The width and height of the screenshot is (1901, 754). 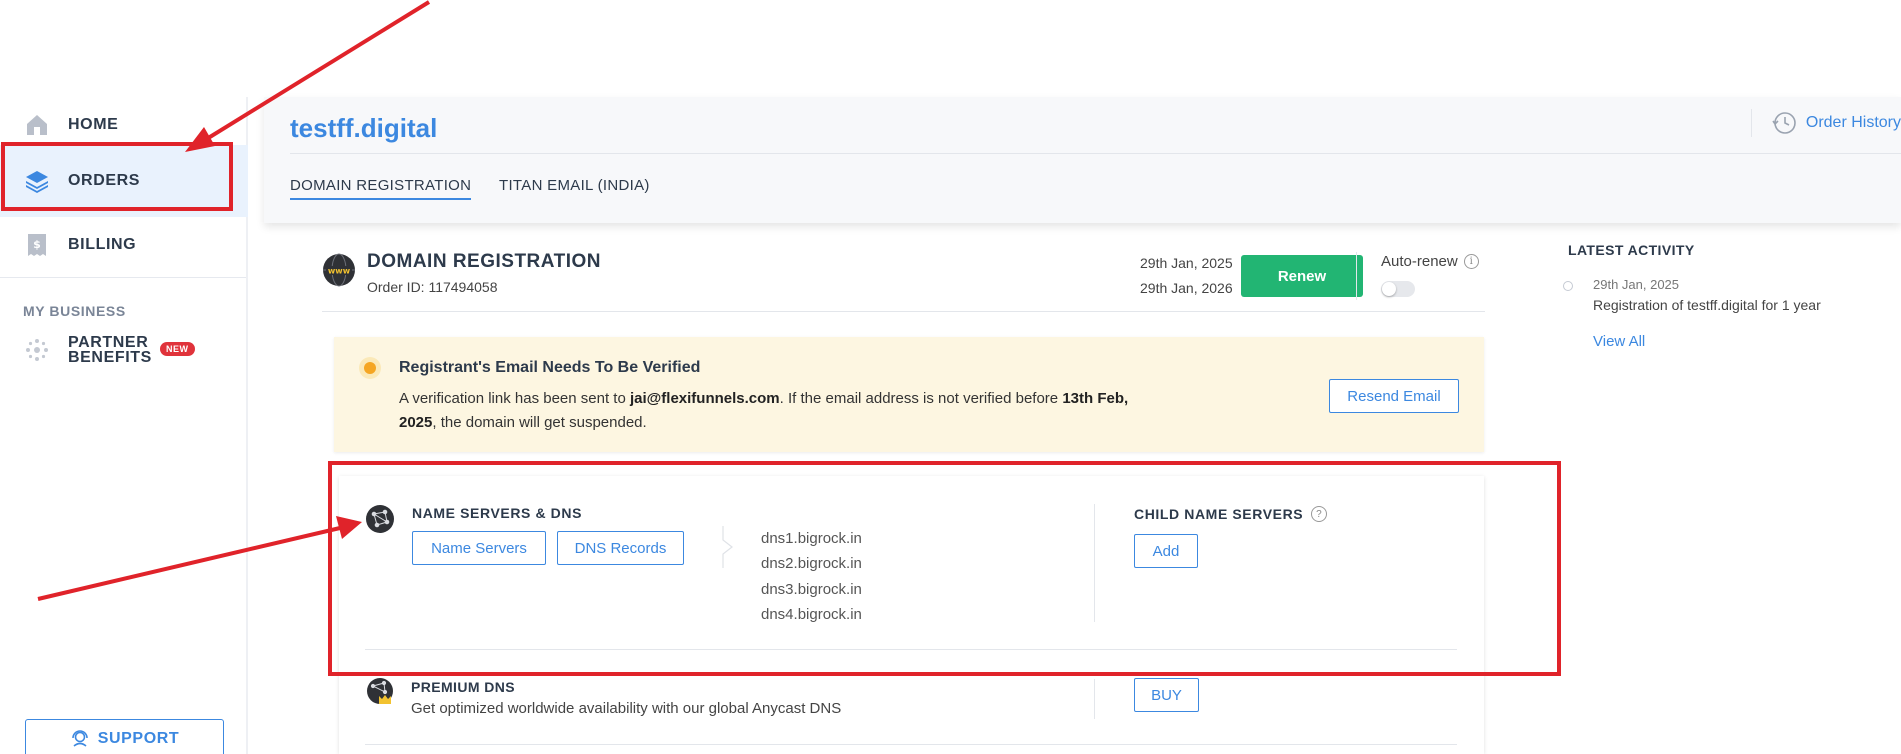 What do you see at coordinates (1631, 250) in the screenshot?
I see `latest-activity-title: LATEST ACTIVITY` at bounding box center [1631, 250].